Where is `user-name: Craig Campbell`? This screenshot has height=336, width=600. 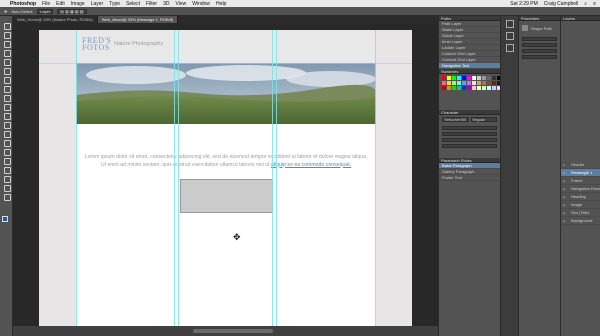 user-name: Craig Campbell is located at coordinates (561, 4).